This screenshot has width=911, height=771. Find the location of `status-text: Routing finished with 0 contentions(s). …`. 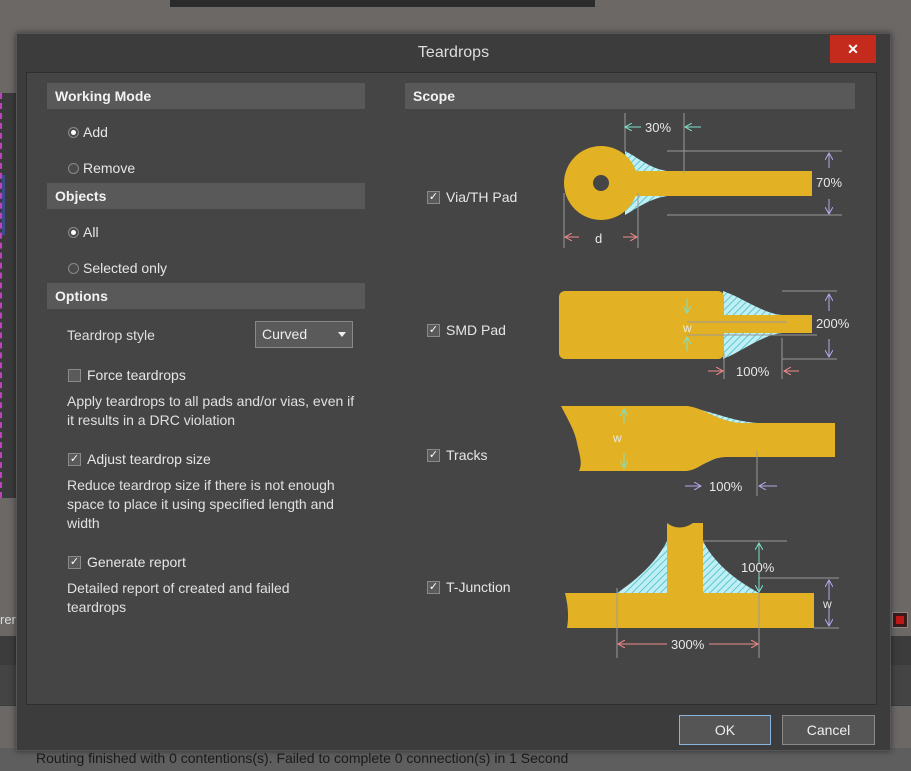

status-text: Routing finished with 0 contentions(s). … is located at coordinates (302, 758).